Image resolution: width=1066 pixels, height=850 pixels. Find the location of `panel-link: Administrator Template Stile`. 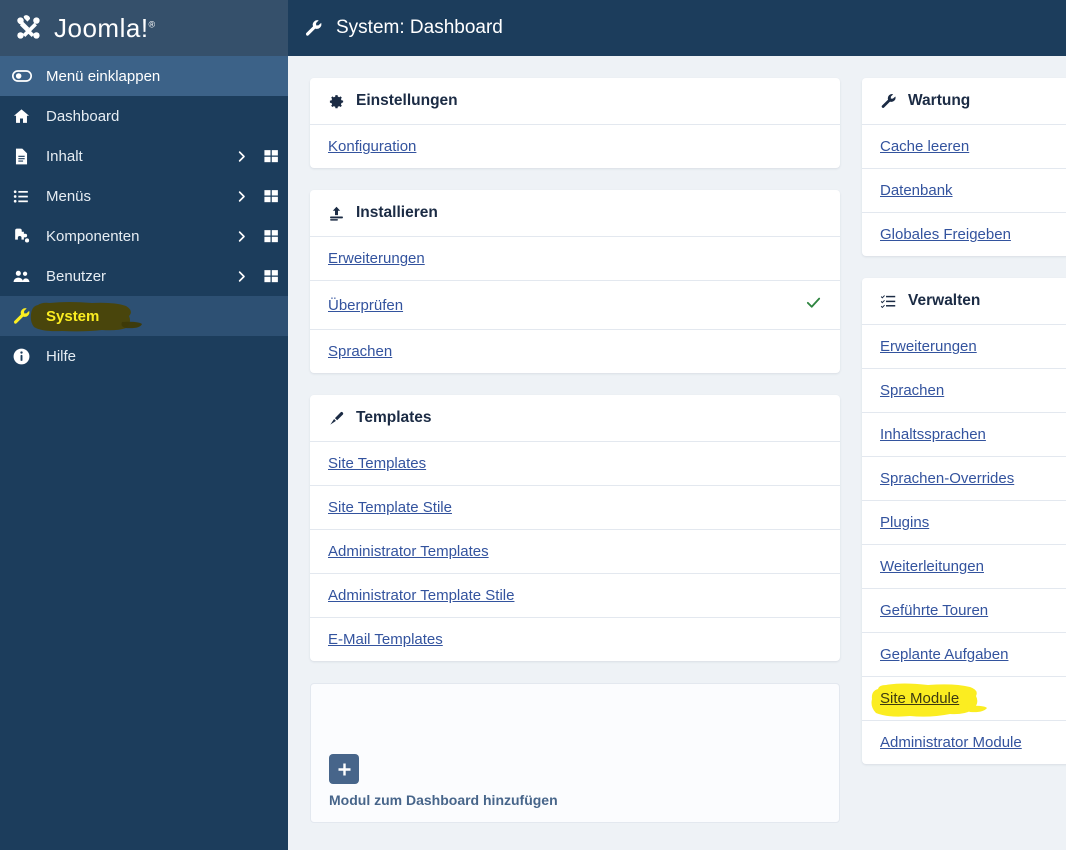

panel-link: Administrator Template Stile is located at coordinates (421, 595).